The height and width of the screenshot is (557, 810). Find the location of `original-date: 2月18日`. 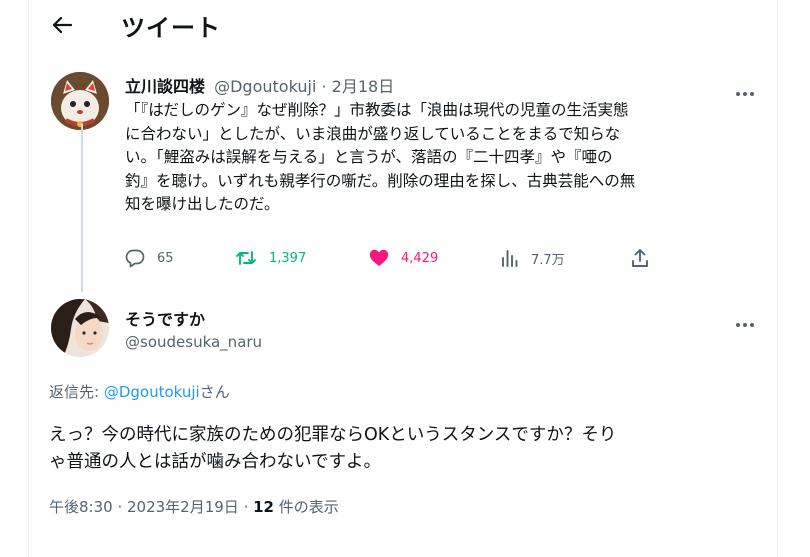

original-date: 2月18日 is located at coordinates (363, 86).